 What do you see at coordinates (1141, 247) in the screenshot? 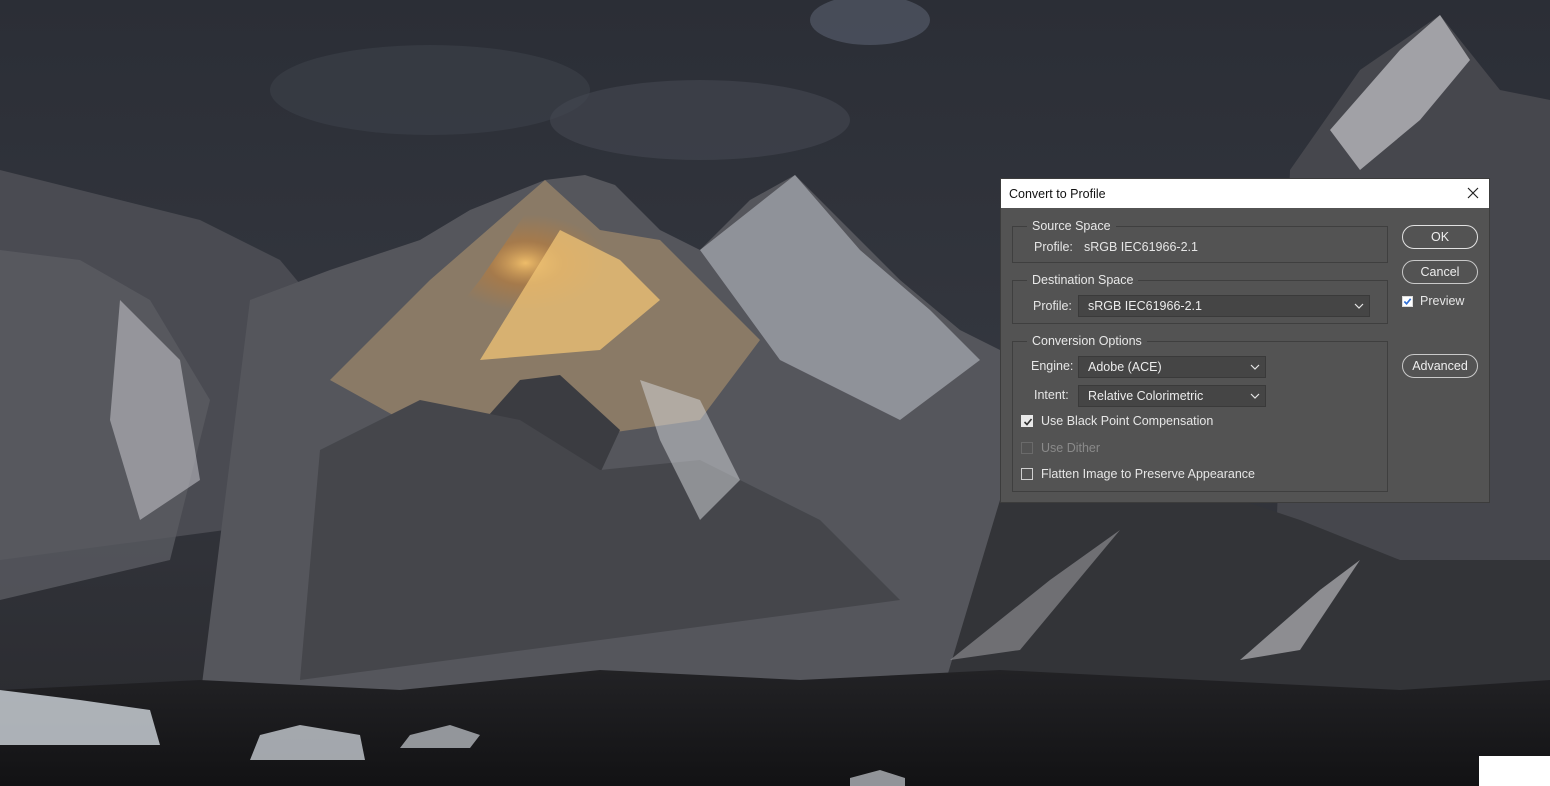
I see `source-profile-value: sRGB IEC61966-2.1` at bounding box center [1141, 247].